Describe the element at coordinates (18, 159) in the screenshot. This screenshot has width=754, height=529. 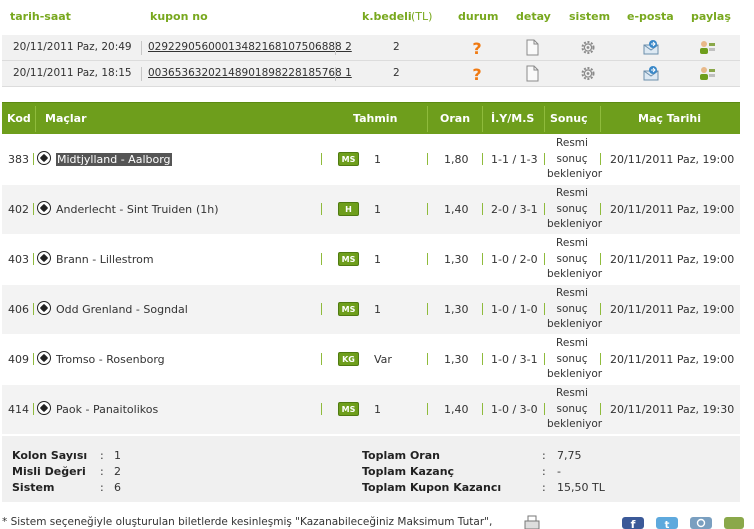
I see `match-code: 383` at that location.